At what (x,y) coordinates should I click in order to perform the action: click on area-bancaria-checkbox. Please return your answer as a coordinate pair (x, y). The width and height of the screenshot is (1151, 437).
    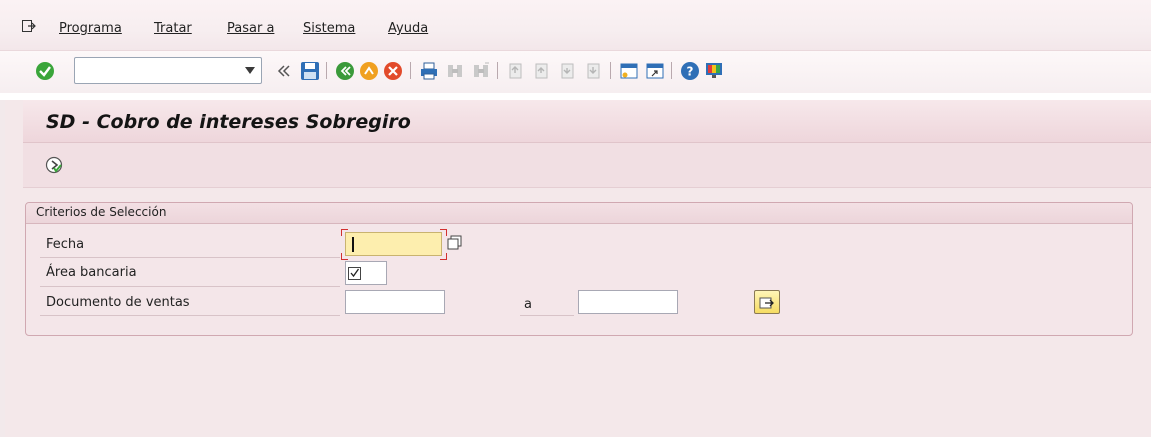
    Looking at the image, I should click on (366, 273).